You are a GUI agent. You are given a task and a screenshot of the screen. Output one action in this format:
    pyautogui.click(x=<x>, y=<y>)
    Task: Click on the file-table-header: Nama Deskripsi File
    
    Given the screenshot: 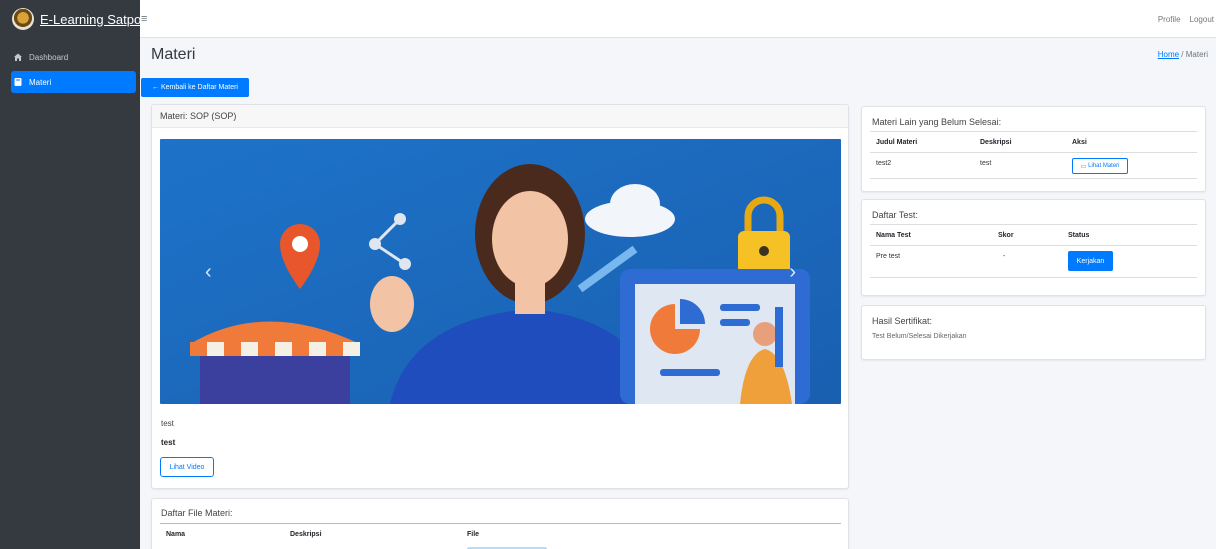 What is the action you would take?
    pyautogui.click(x=500, y=534)
    